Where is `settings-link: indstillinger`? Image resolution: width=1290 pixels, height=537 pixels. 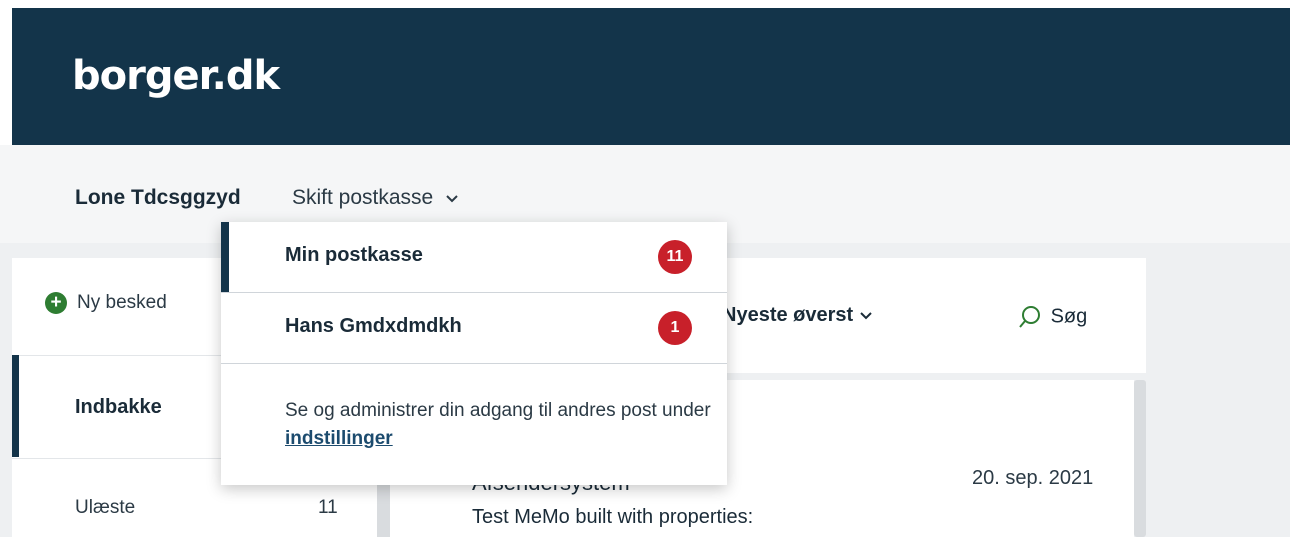 settings-link: indstillinger is located at coordinates (339, 438).